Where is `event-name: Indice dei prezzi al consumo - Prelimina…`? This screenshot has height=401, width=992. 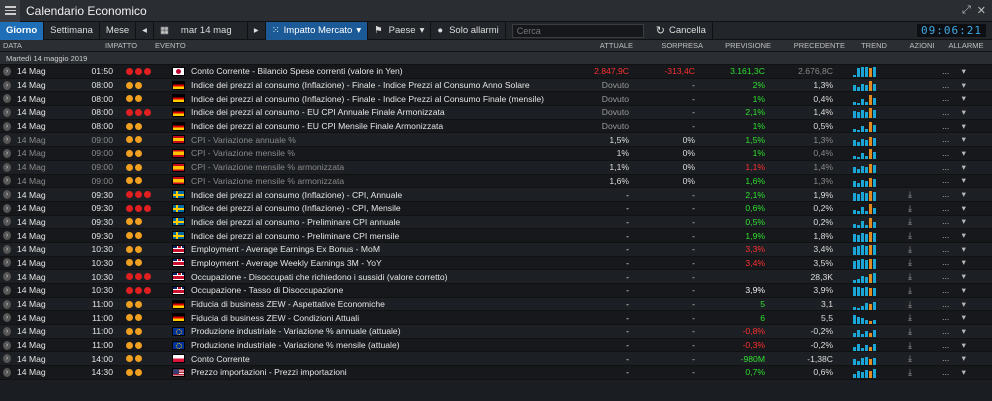
event-name: Indice dei prezzi al consumo - Prelimina… is located at coordinates (378, 222).